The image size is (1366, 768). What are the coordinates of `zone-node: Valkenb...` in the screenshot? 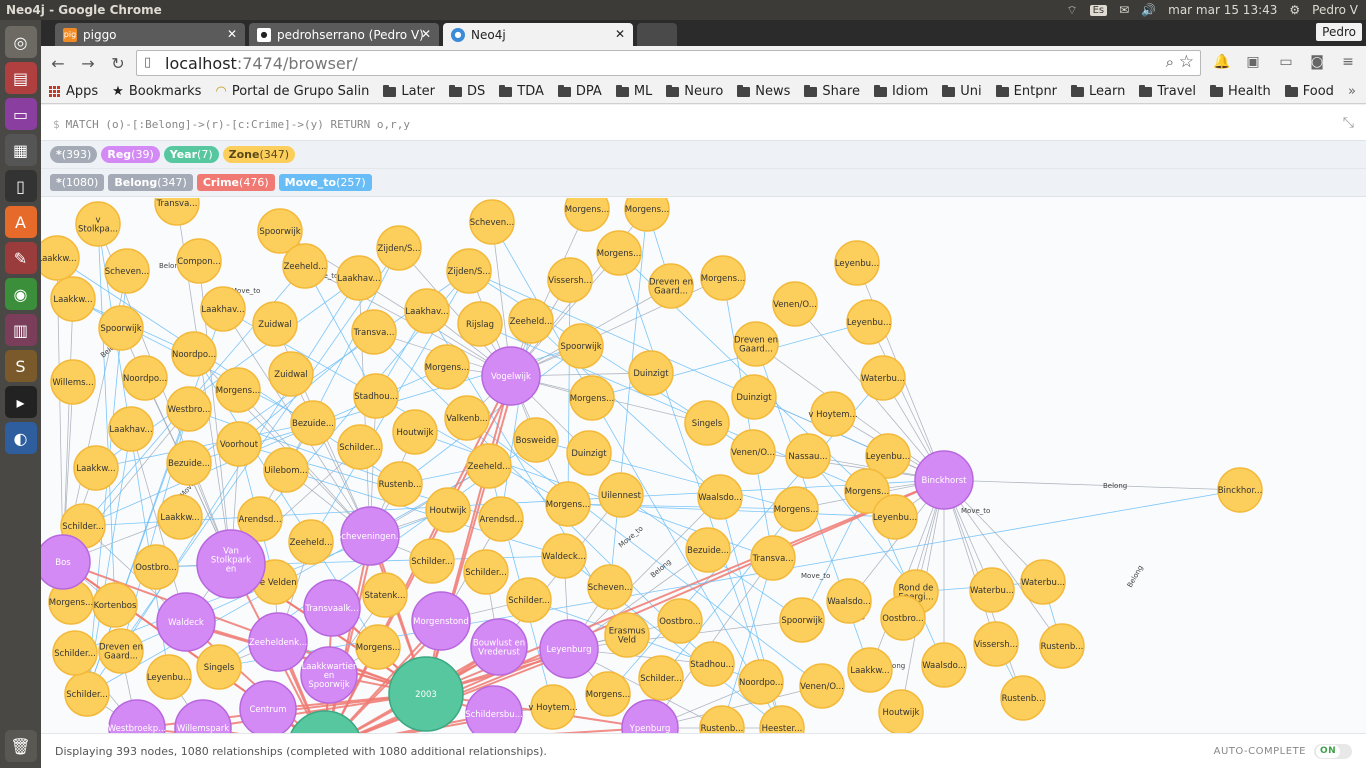 It's located at (467, 418).